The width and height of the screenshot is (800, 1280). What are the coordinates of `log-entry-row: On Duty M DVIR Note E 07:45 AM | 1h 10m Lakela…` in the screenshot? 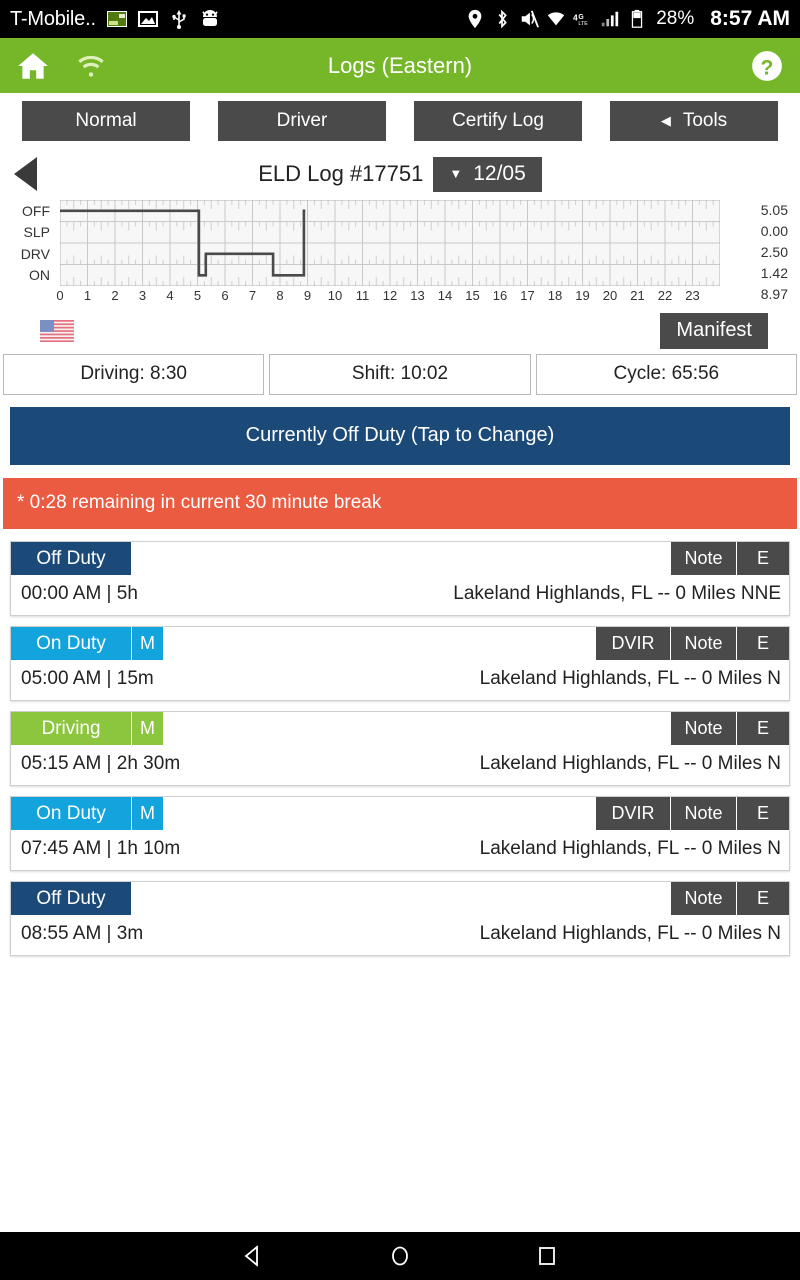 It's located at (400, 833).